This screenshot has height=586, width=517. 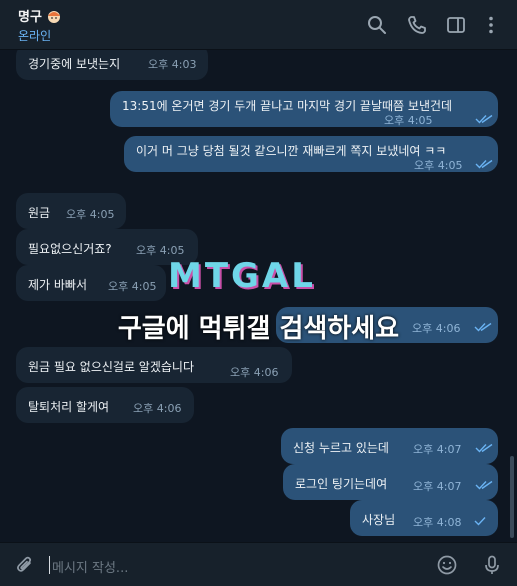 I want to click on avatar-emoji-icon, so click(x=53, y=16).